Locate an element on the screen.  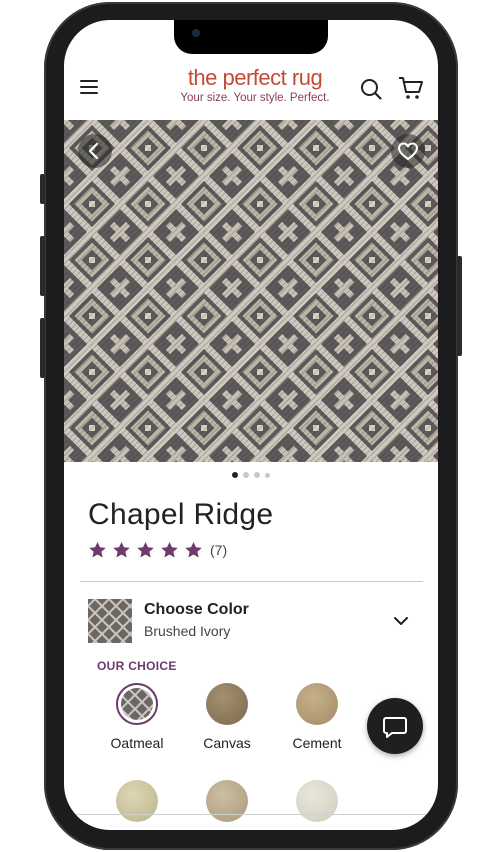
chevron-left-icon is located at coordinates (93, 151).